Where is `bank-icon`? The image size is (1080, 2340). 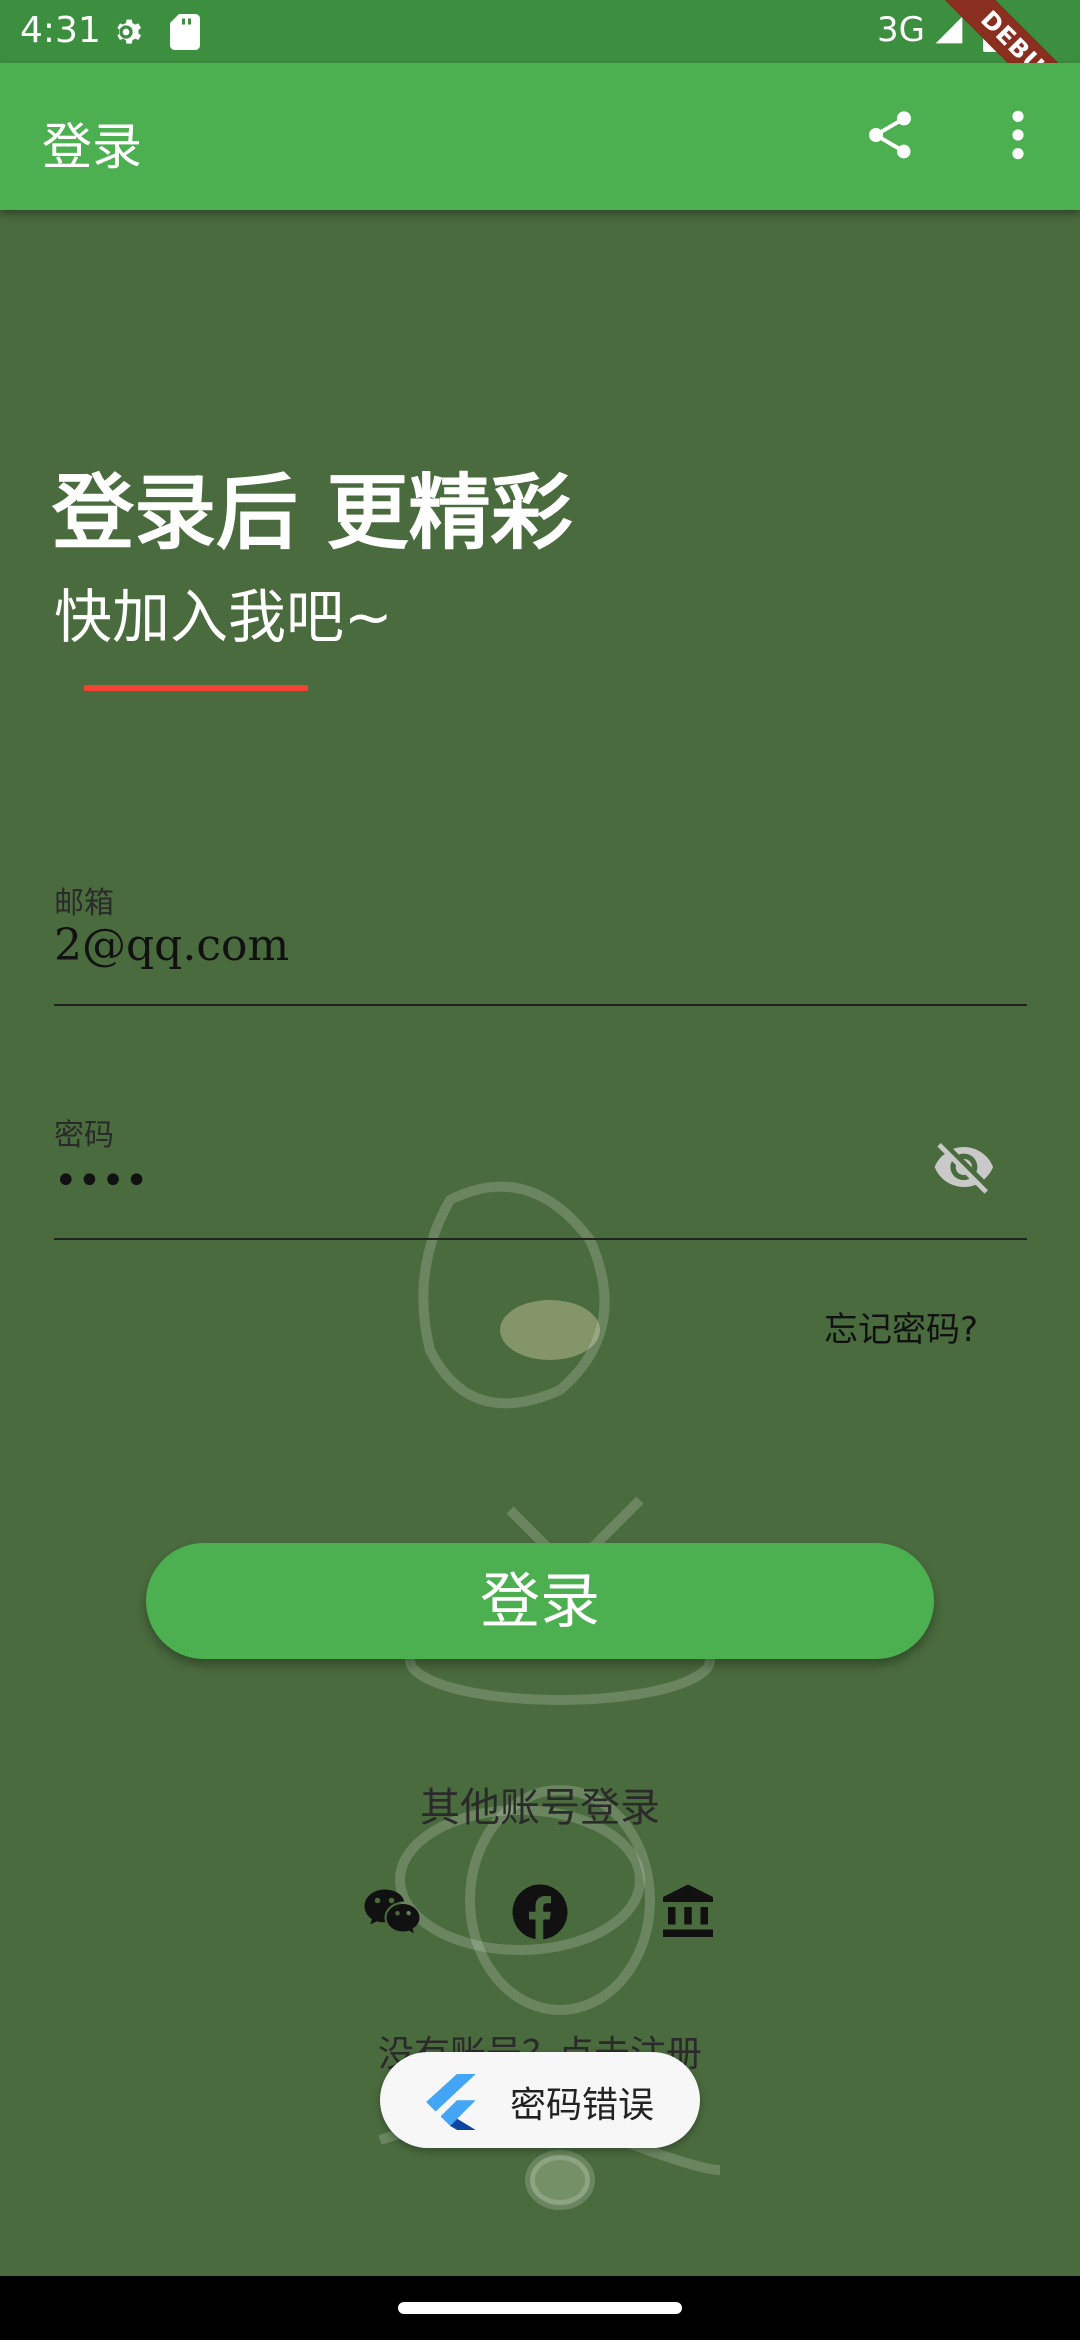 bank-icon is located at coordinates (688, 1914).